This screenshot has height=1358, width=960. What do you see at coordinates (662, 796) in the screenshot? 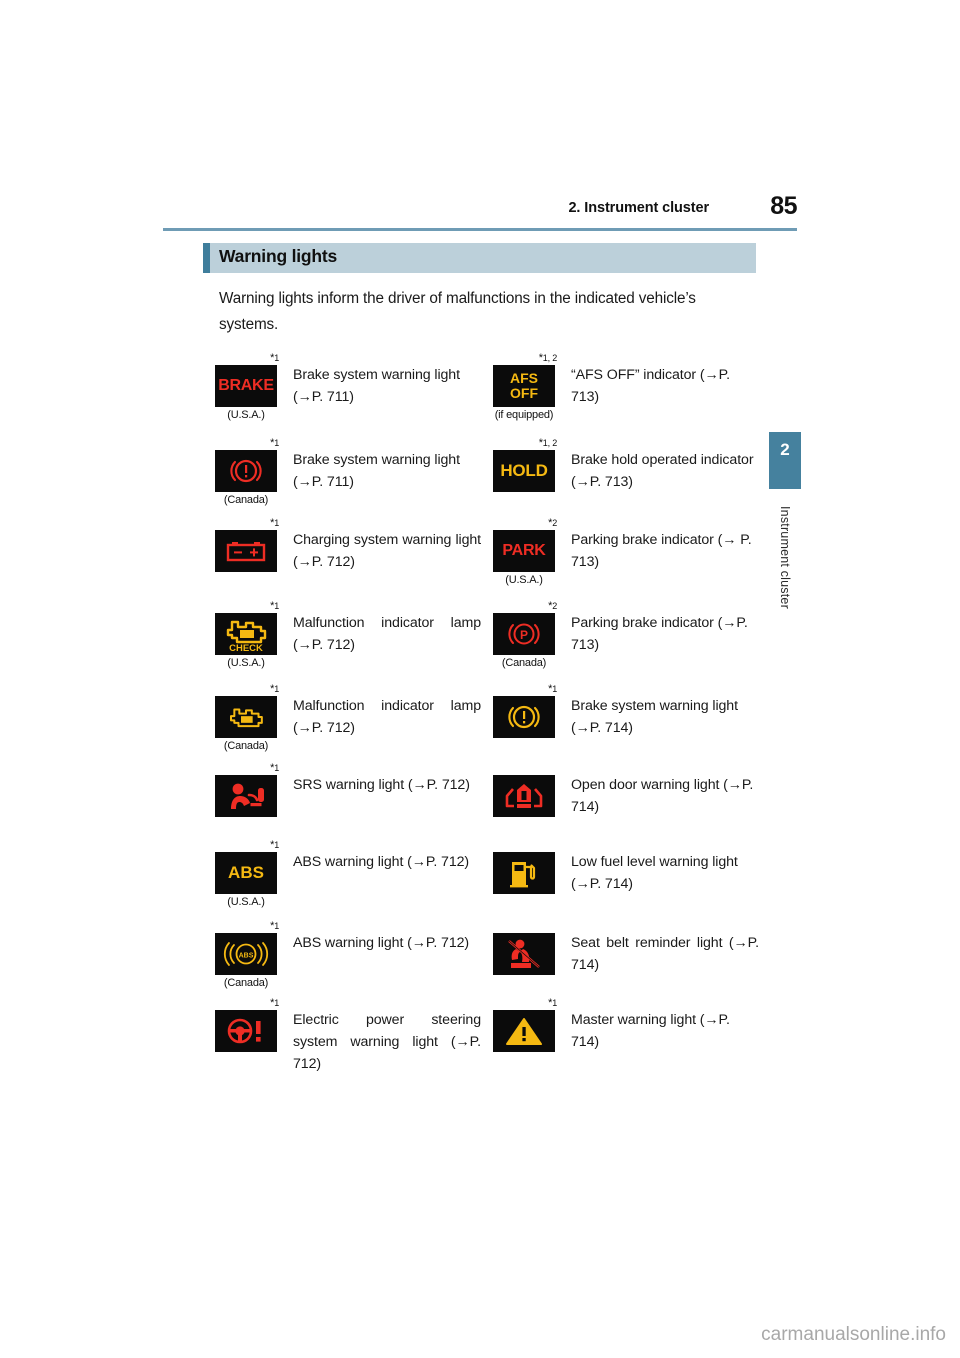
I see `warning-light-description: Open door warning light (→P. 714)` at bounding box center [662, 796].